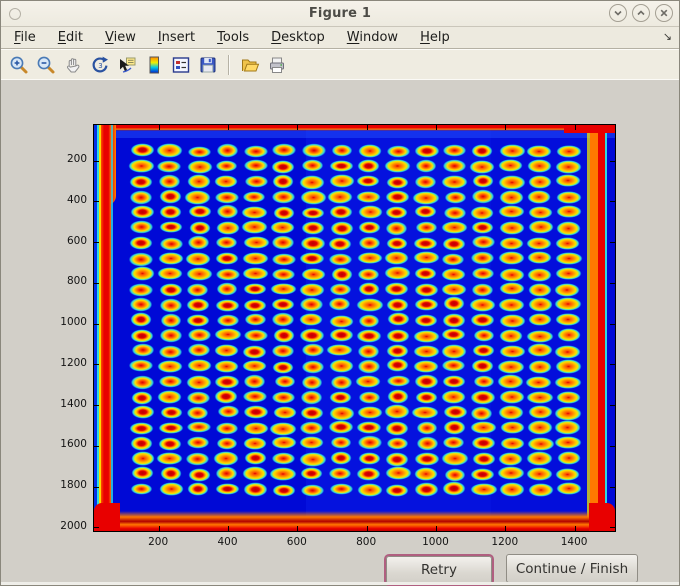 This screenshot has height=586, width=680. What do you see at coordinates (618, 13) in the screenshot?
I see `shade-button` at bounding box center [618, 13].